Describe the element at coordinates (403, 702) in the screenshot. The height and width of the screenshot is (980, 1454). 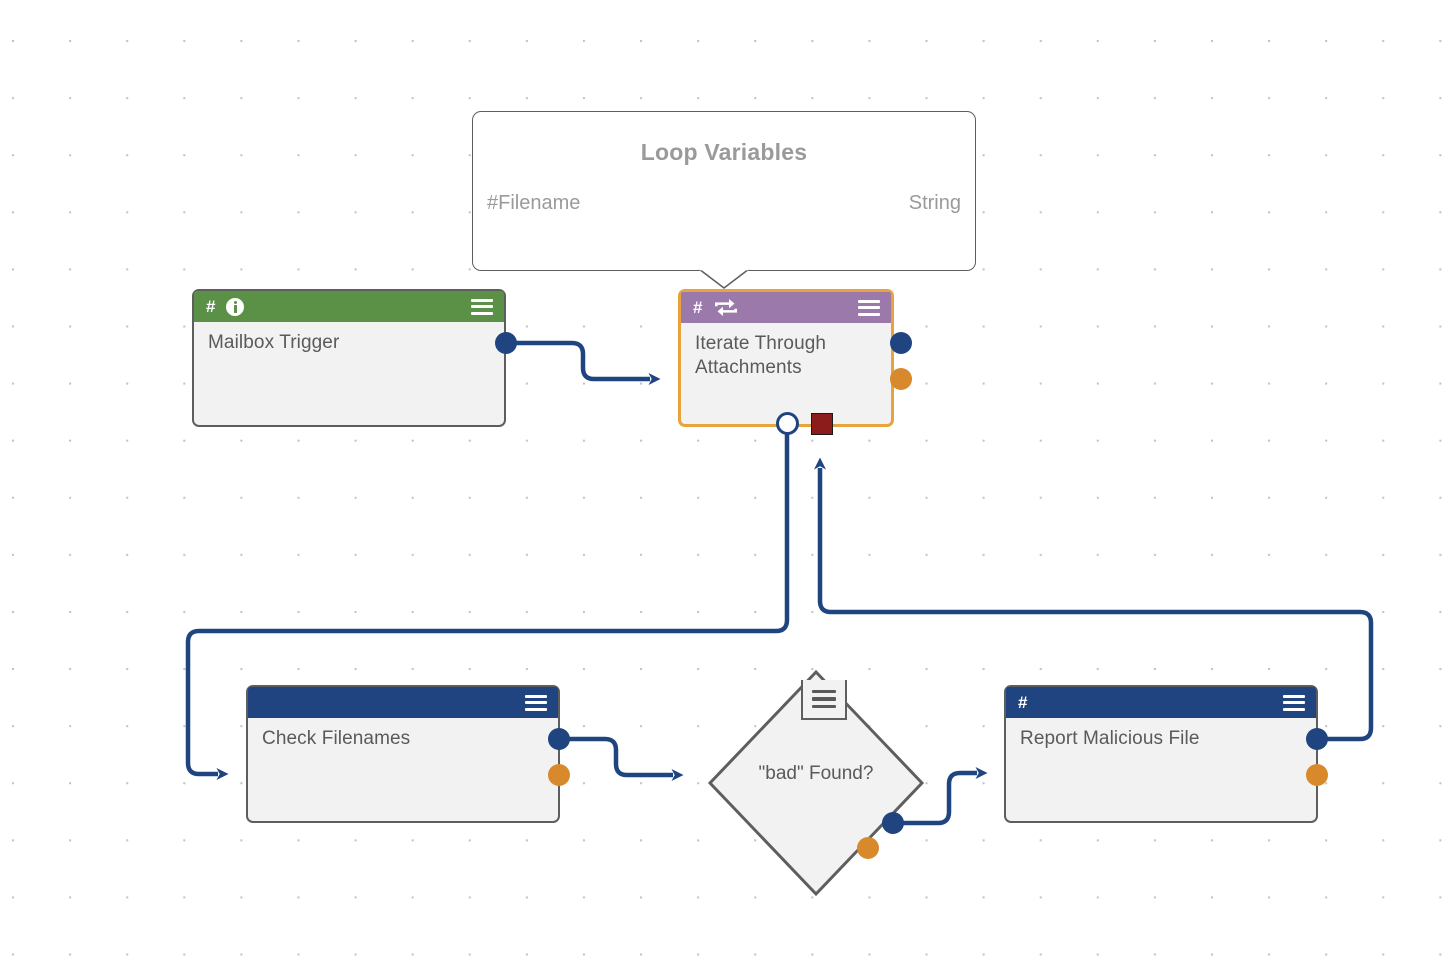
I see `node-header-check-filenames` at that location.